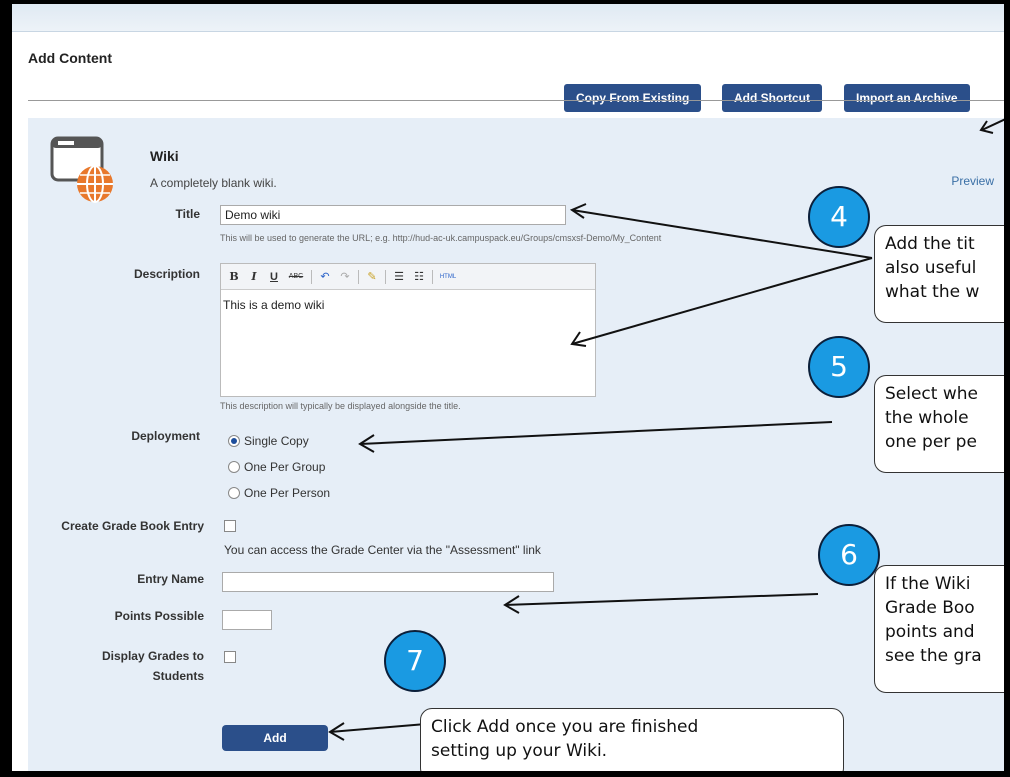  I want to click on callout-5-badge: 5, so click(839, 367).